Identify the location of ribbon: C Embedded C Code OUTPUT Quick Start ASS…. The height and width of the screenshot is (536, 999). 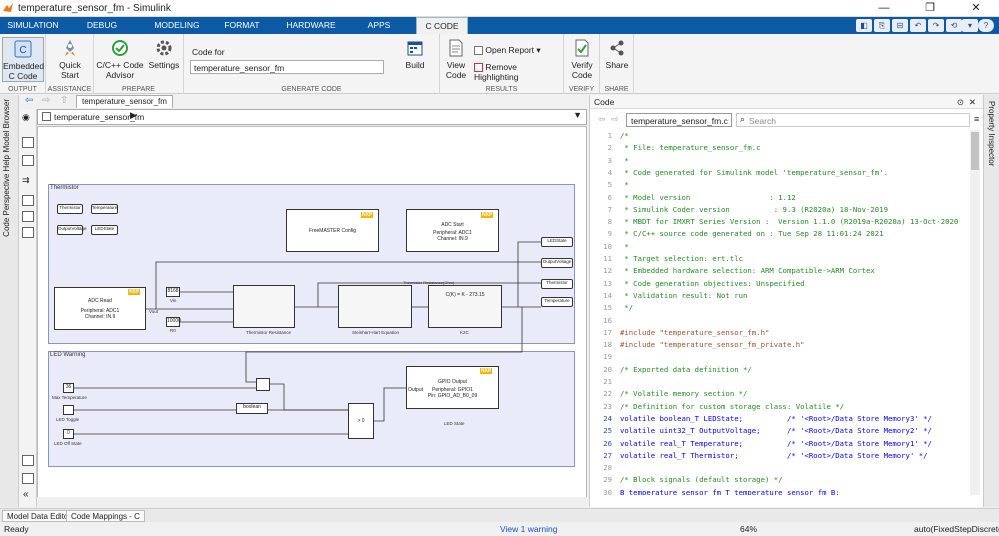
(499, 64).